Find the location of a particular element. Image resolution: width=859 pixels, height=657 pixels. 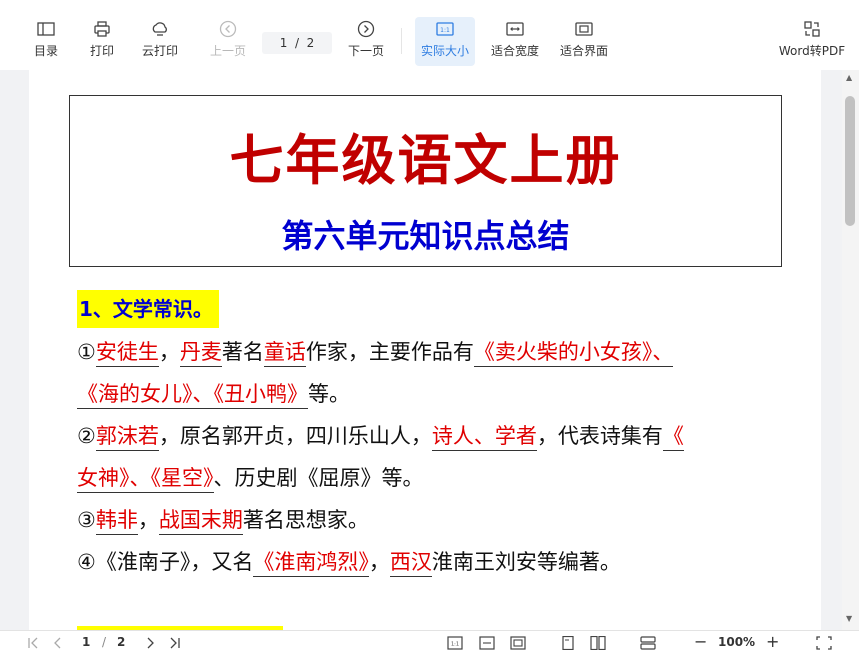

continuous-scroll-icon is located at coordinates (648, 643).